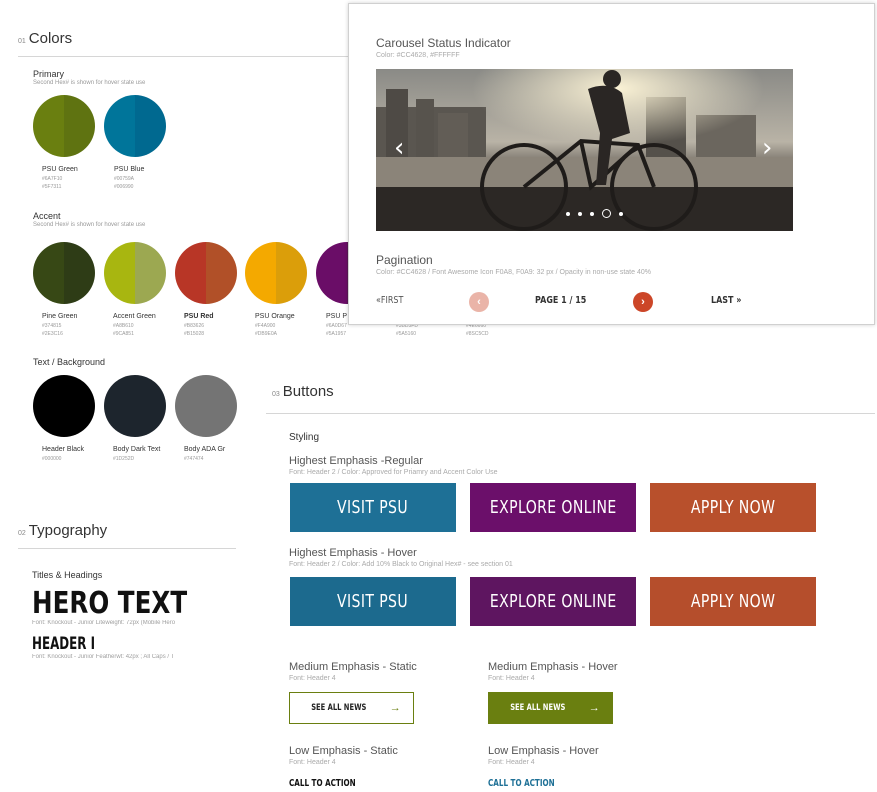  Describe the element at coordinates (206, 406) in the screenshot. I see `swatch-body-ada-gray` at that location.